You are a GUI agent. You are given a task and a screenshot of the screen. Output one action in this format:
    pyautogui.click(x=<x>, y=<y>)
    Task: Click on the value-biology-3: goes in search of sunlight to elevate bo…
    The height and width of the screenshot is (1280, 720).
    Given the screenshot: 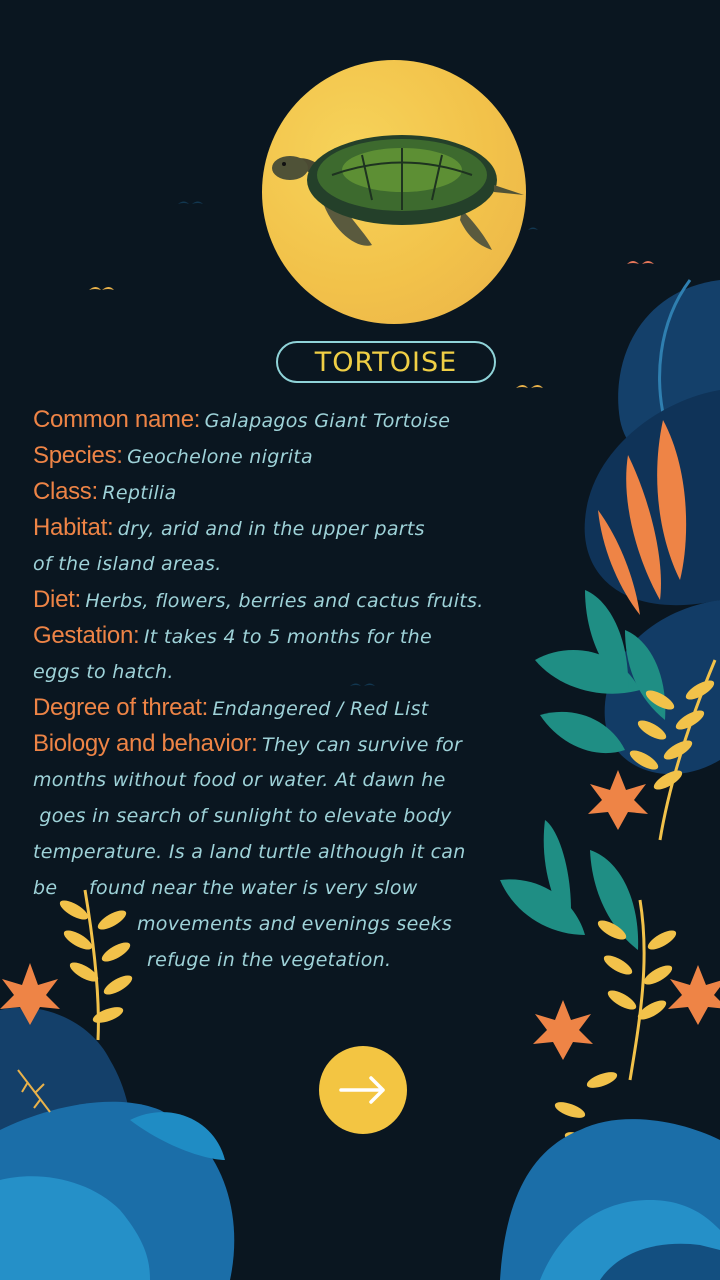 What is the action you would take?
    pyautogui.click(x=242, y=816)
    